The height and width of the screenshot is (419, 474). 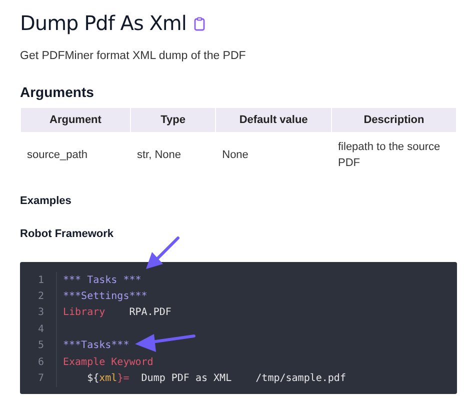 What do you see at coordinates (46, 201) in the screenshot?
I see `section-heading: Examples` at bounding box center [46, 201].